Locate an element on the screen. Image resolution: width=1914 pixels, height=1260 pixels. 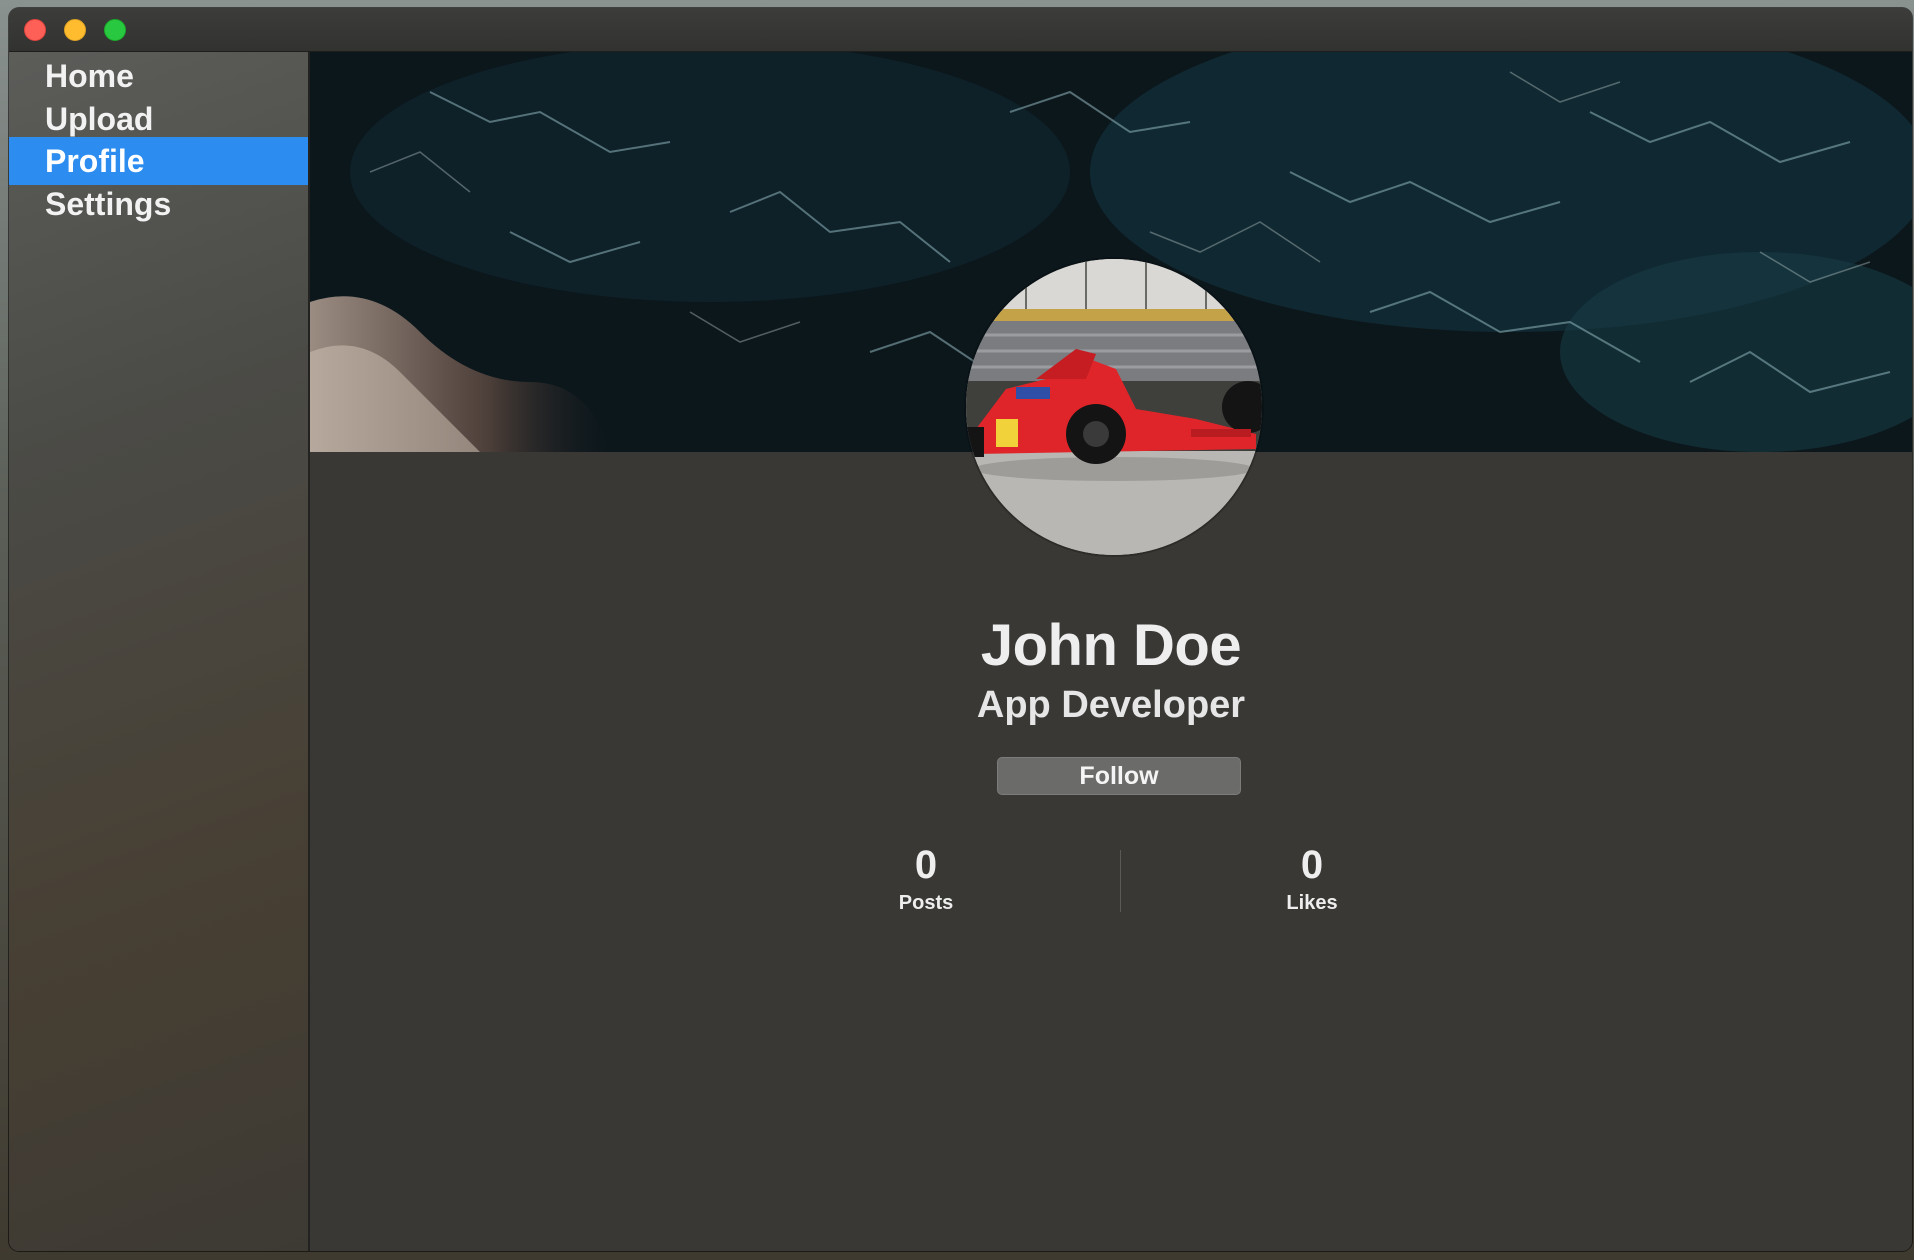
stat-posts: 0 Posts is located at coordinates (926, 879).